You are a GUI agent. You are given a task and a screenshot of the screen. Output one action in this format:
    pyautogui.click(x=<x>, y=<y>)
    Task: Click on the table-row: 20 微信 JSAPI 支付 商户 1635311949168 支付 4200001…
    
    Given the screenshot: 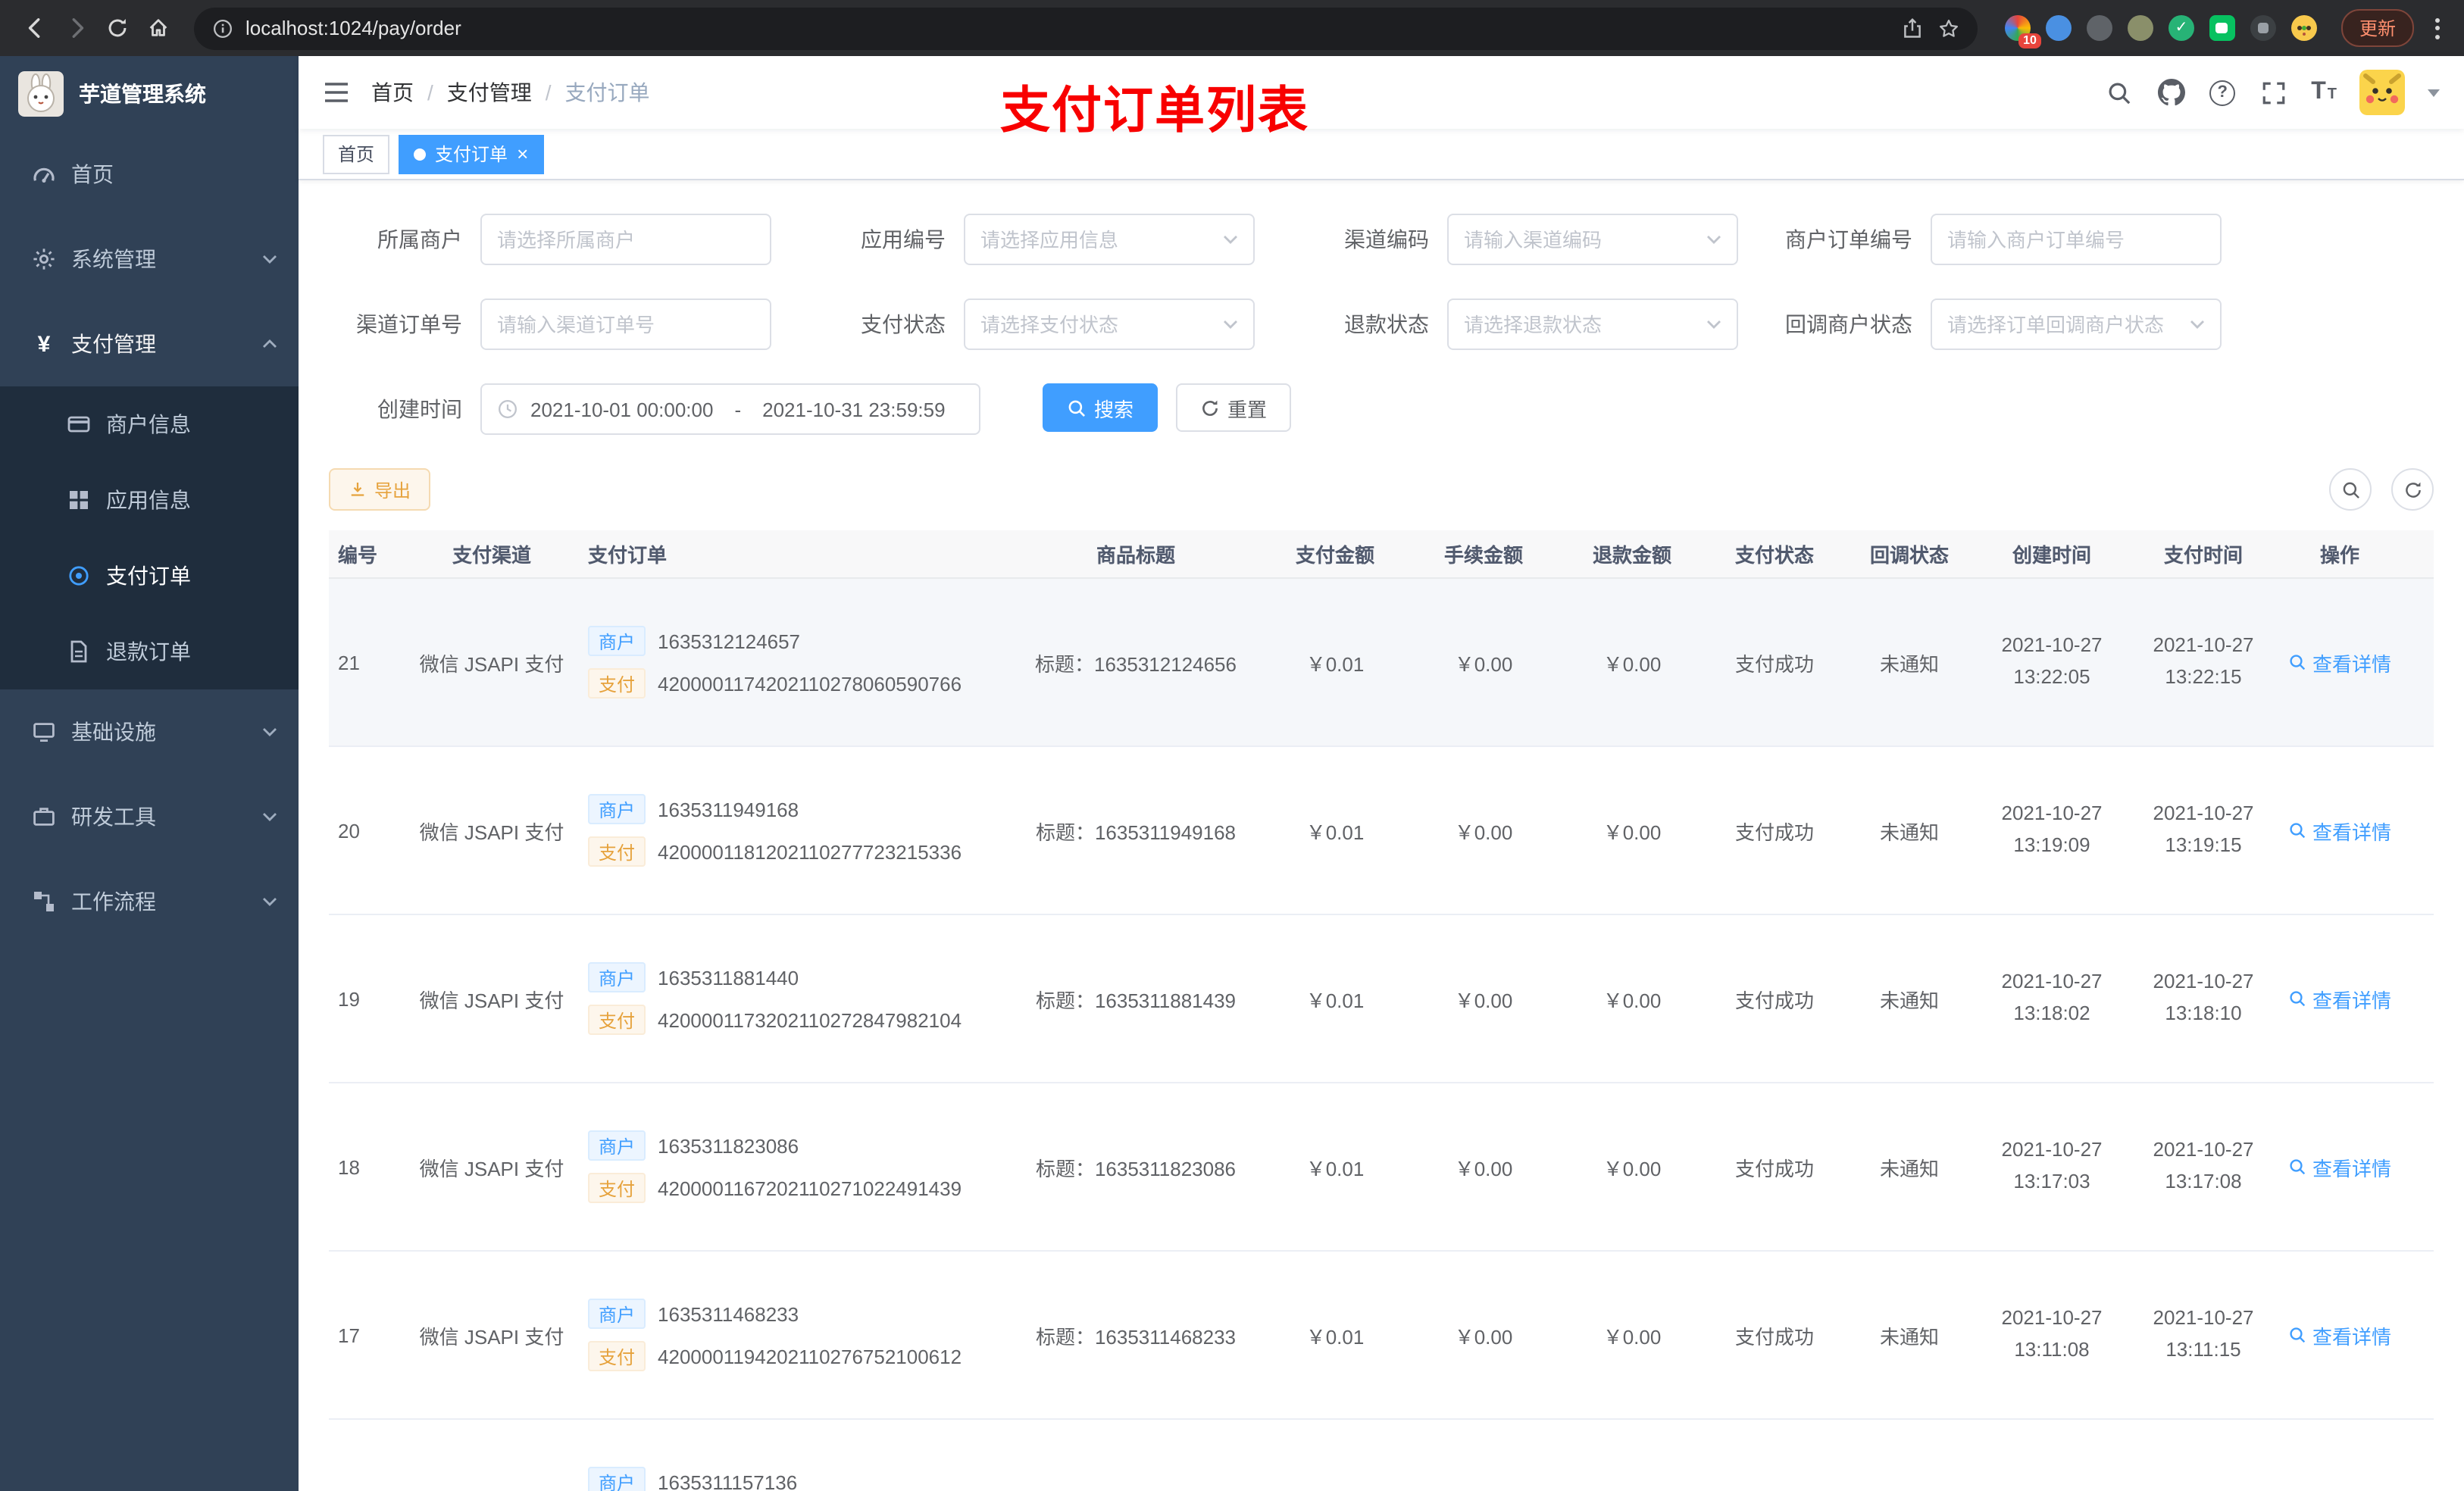 What is the action you would take?
    pyautogui.click(x=1381, y=831)
    